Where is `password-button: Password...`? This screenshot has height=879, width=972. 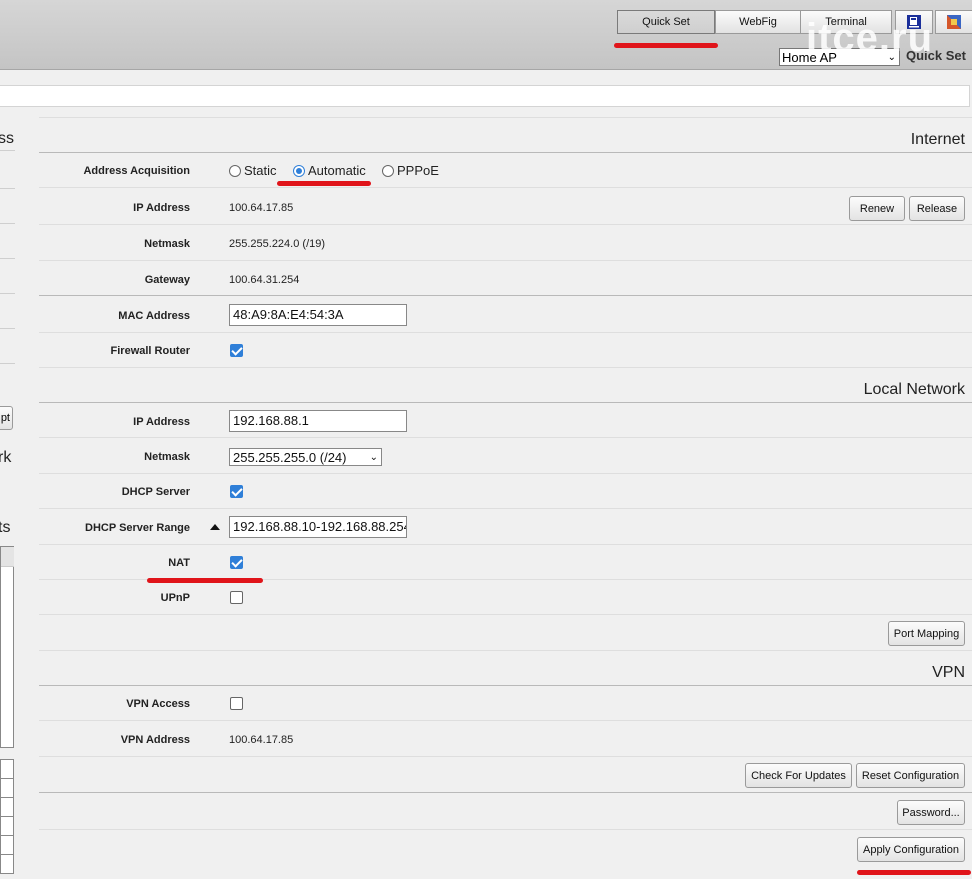 password-button: Password... is located at coordinates (931, 812).